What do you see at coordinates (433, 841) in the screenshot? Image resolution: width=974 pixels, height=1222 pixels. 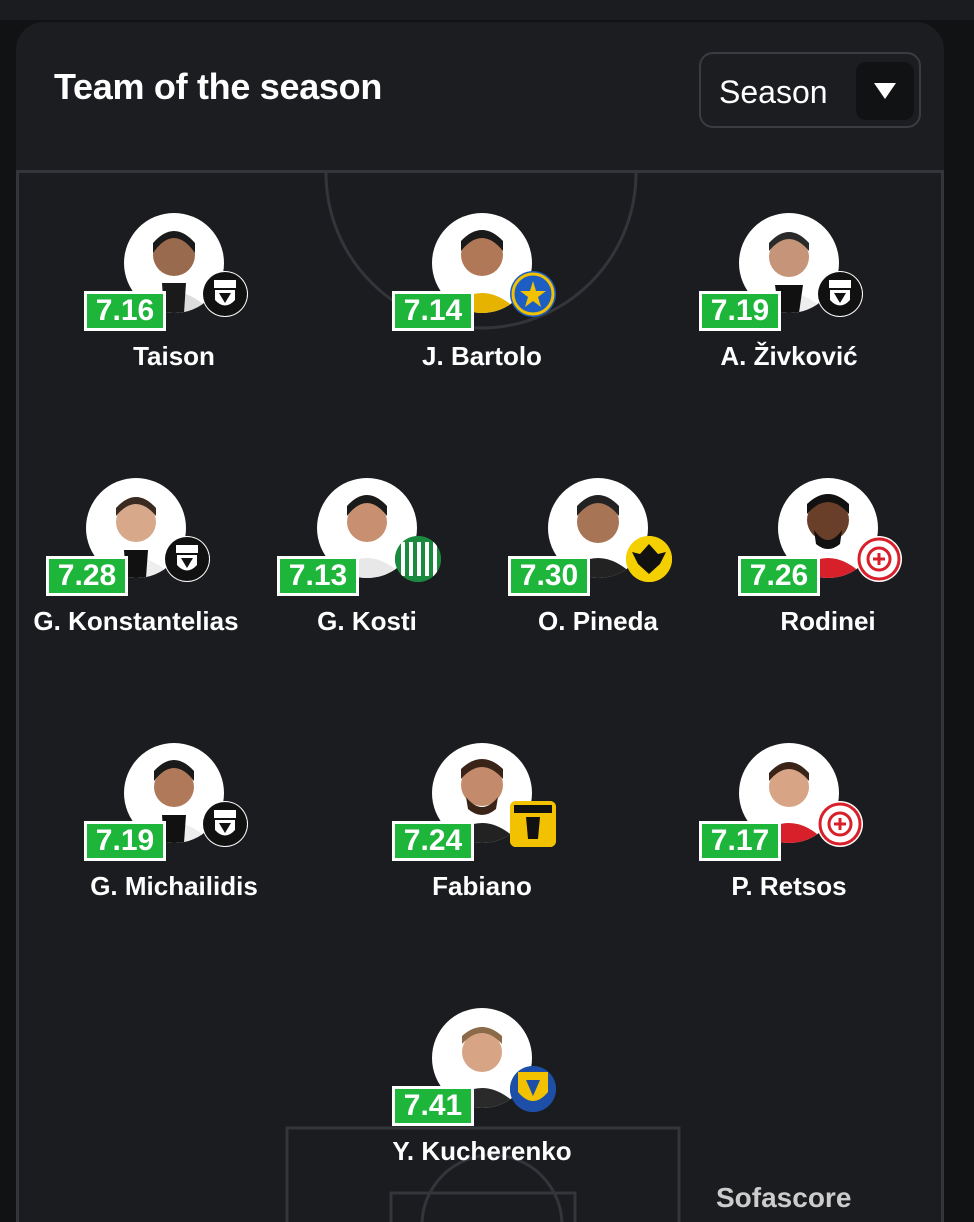 I see `rating-badge: 7.24` at bounding box center [433, 841].